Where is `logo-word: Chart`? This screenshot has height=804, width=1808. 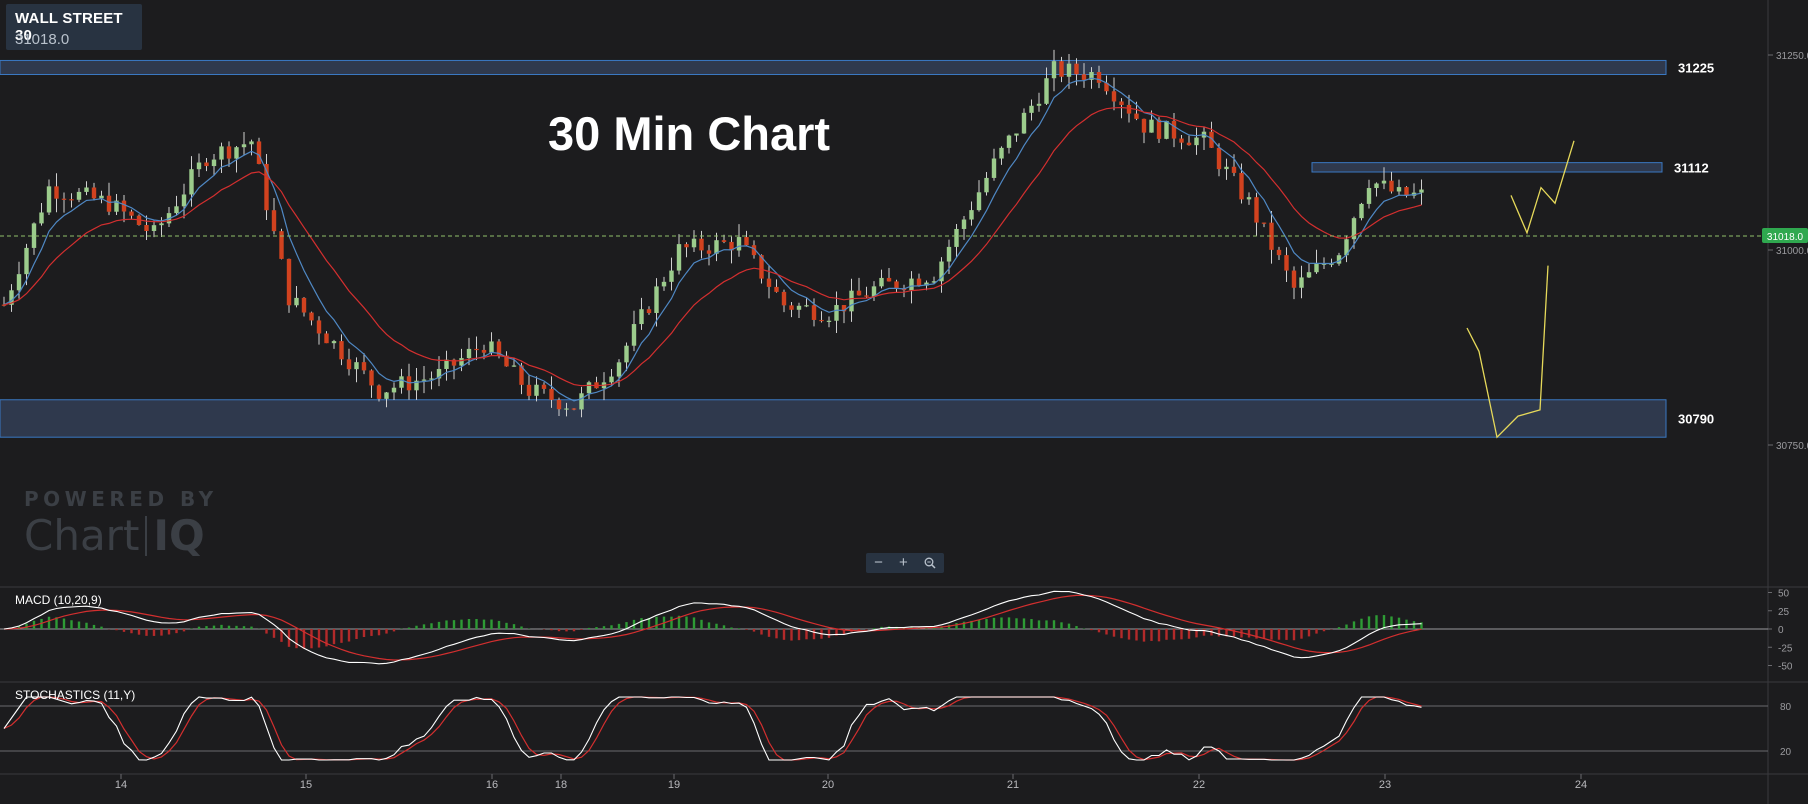 logo-word: Chart is located at coordinates (82, 535).